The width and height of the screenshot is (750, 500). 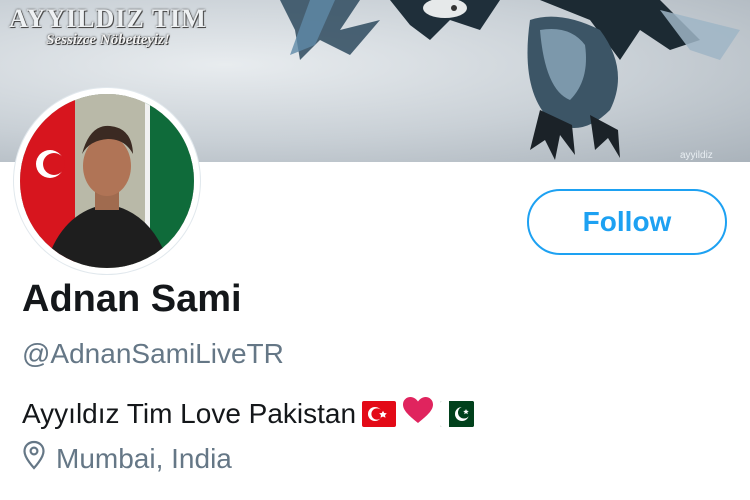 What do you see at coordinates (108, 40) in the screenshot?
I see `banner-subtitle: Sessizce Nöbetteyiz!` at bounding box center [108, 40].